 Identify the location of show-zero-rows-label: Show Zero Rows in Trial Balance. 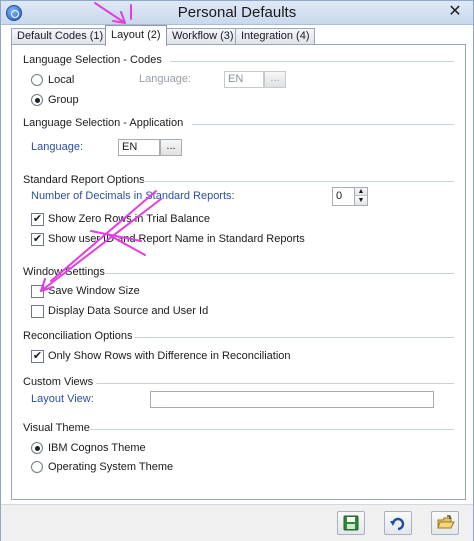
(129, 219).